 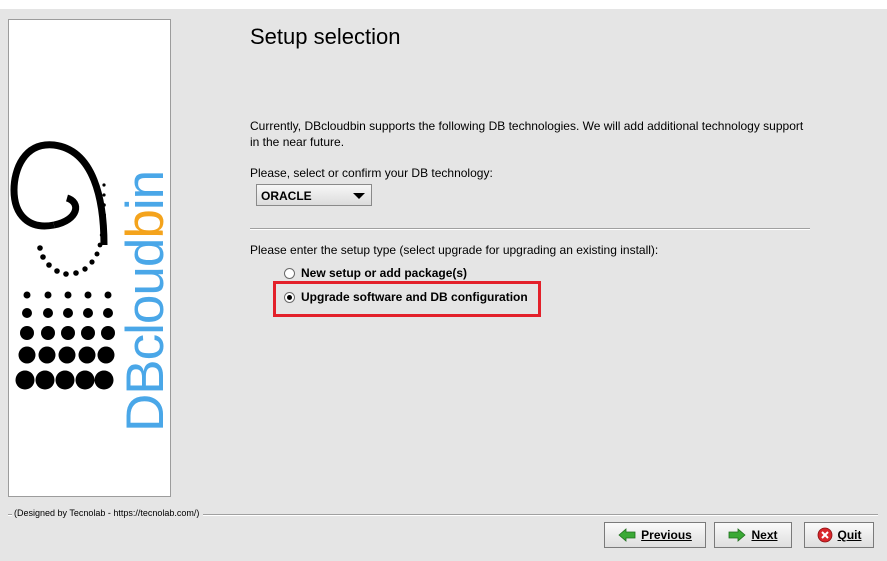 I want to click on quit-button-label: Quit, so click(x=849, y=535).